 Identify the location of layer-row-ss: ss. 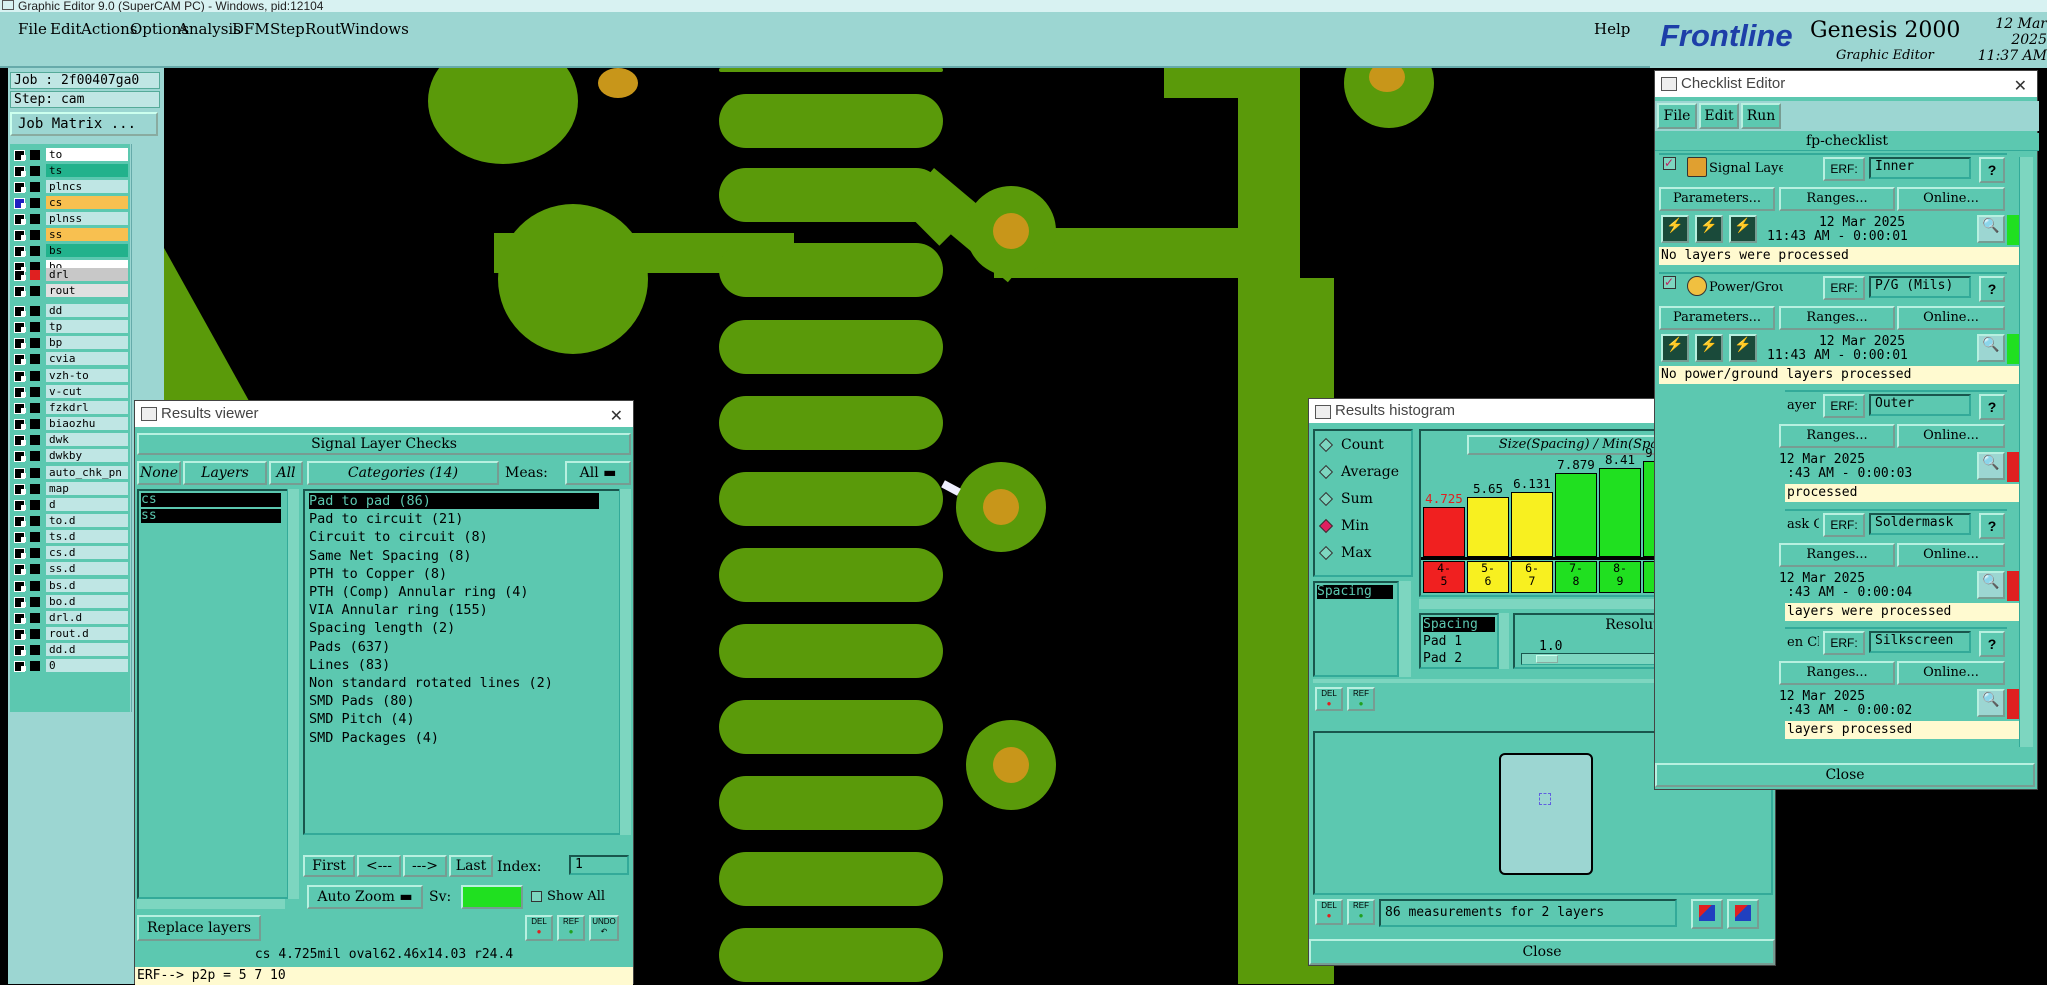
(70, 235).